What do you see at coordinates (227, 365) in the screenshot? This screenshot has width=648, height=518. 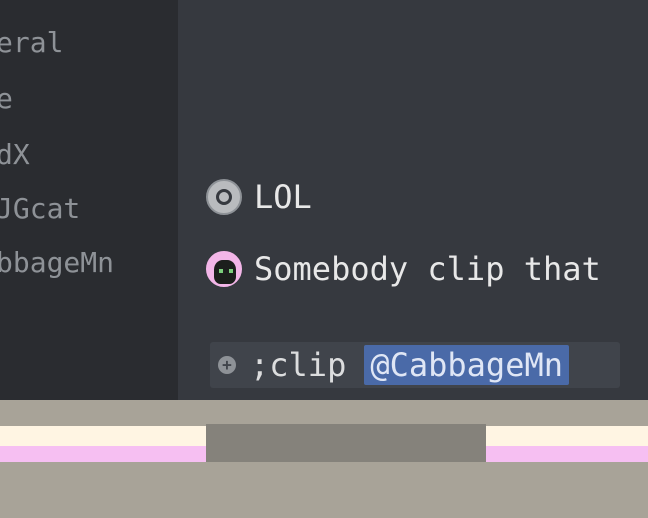 I see `plus-icon: +` at bounding box center [227, 365].